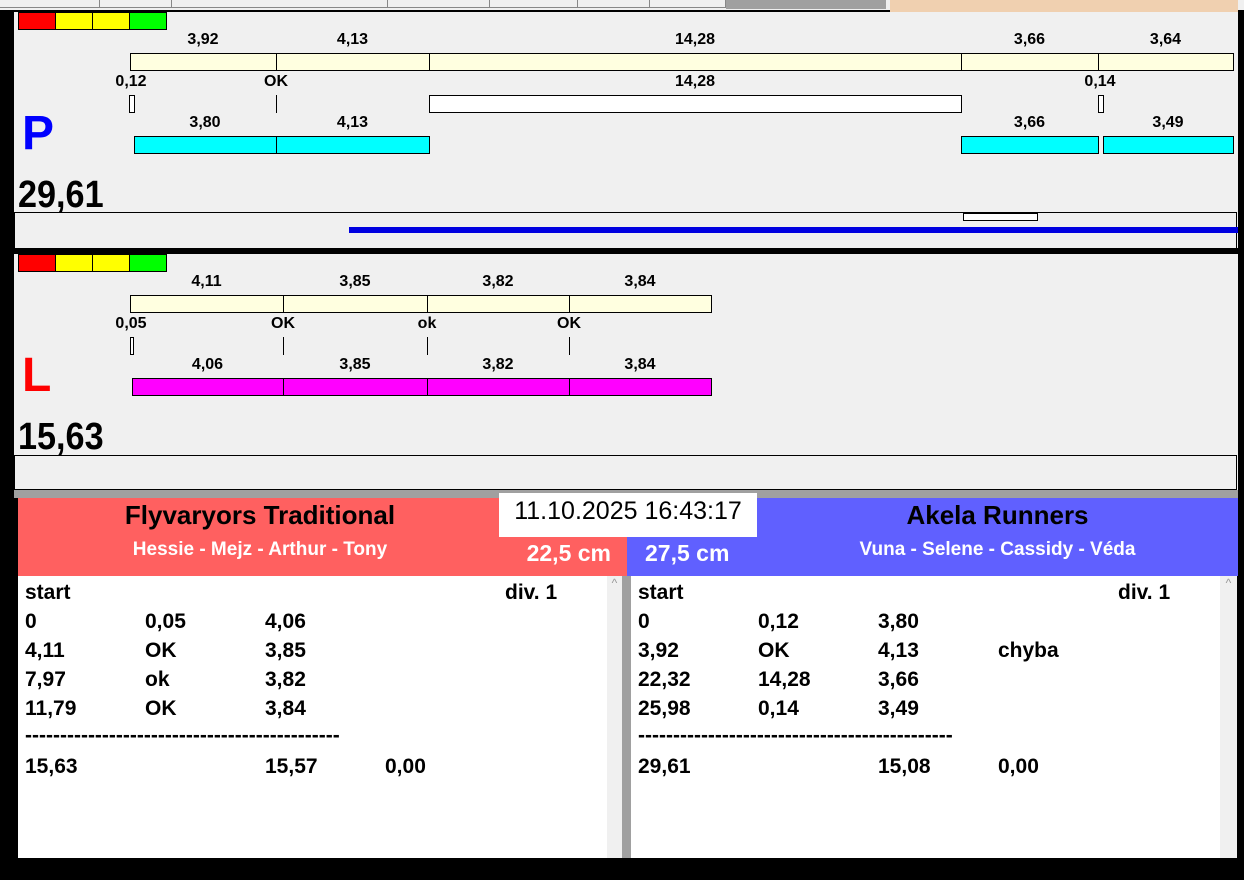 The width and height of the screenshot is (1244, 880). What do you see at coordinates (498, 364) in the screenshot?
I see `run-label: 3,82` at bounding box center [498, 364].